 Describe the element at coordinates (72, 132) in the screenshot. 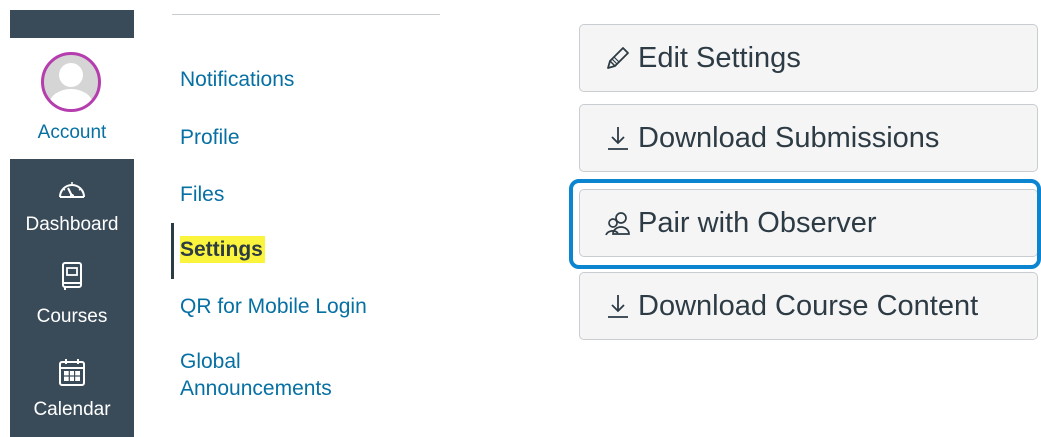

I see `nav-item-account-label: Account` at that location.